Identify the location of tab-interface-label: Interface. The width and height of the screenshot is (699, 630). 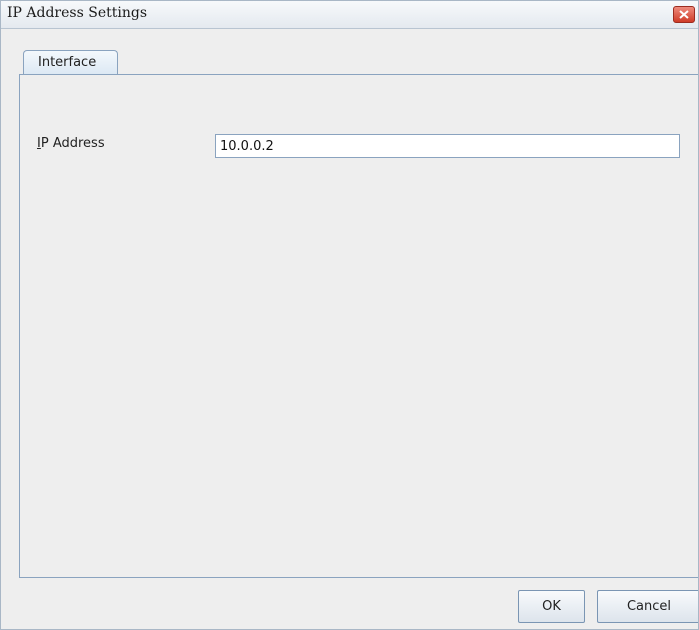
(67, 62).